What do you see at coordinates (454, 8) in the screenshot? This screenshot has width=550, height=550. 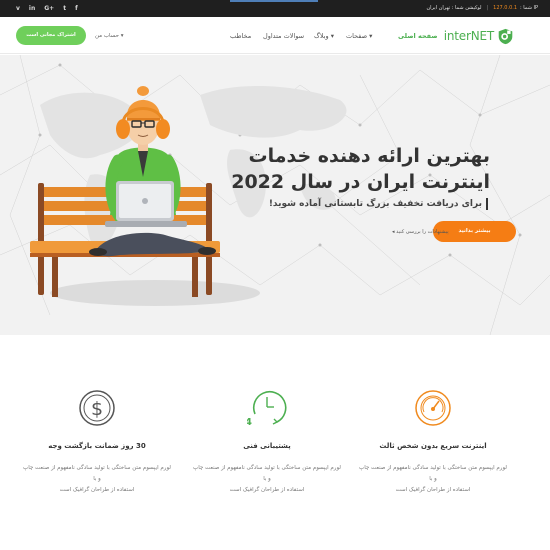 I see `location-label: لوکیشن شما : تهران ایران` at bounding box center [454, 8].